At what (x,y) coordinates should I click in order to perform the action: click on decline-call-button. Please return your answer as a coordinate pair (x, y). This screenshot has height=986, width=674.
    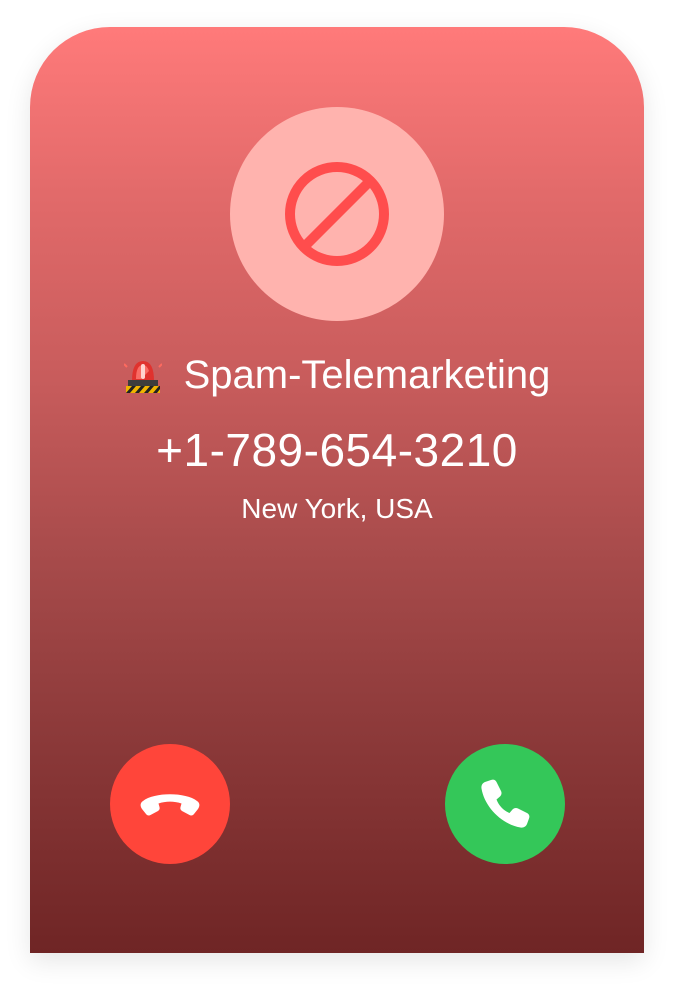
    Looking at the image, I should click on (170, 804).